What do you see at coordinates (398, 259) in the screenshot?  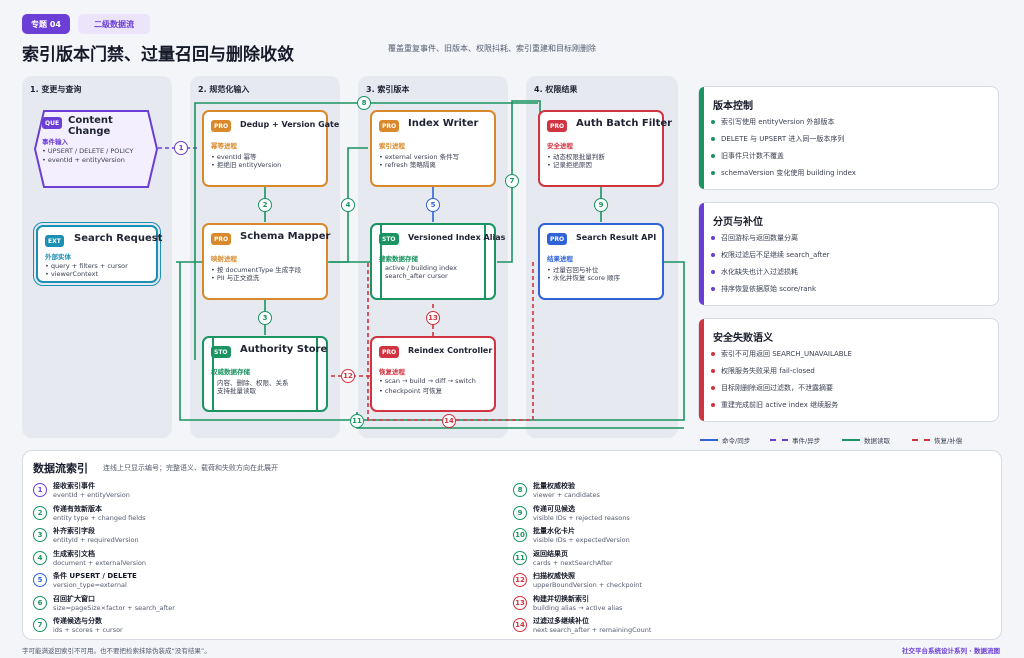 I see `node-subtitle: 搜索数据存储` at bounding box center [398, 259].